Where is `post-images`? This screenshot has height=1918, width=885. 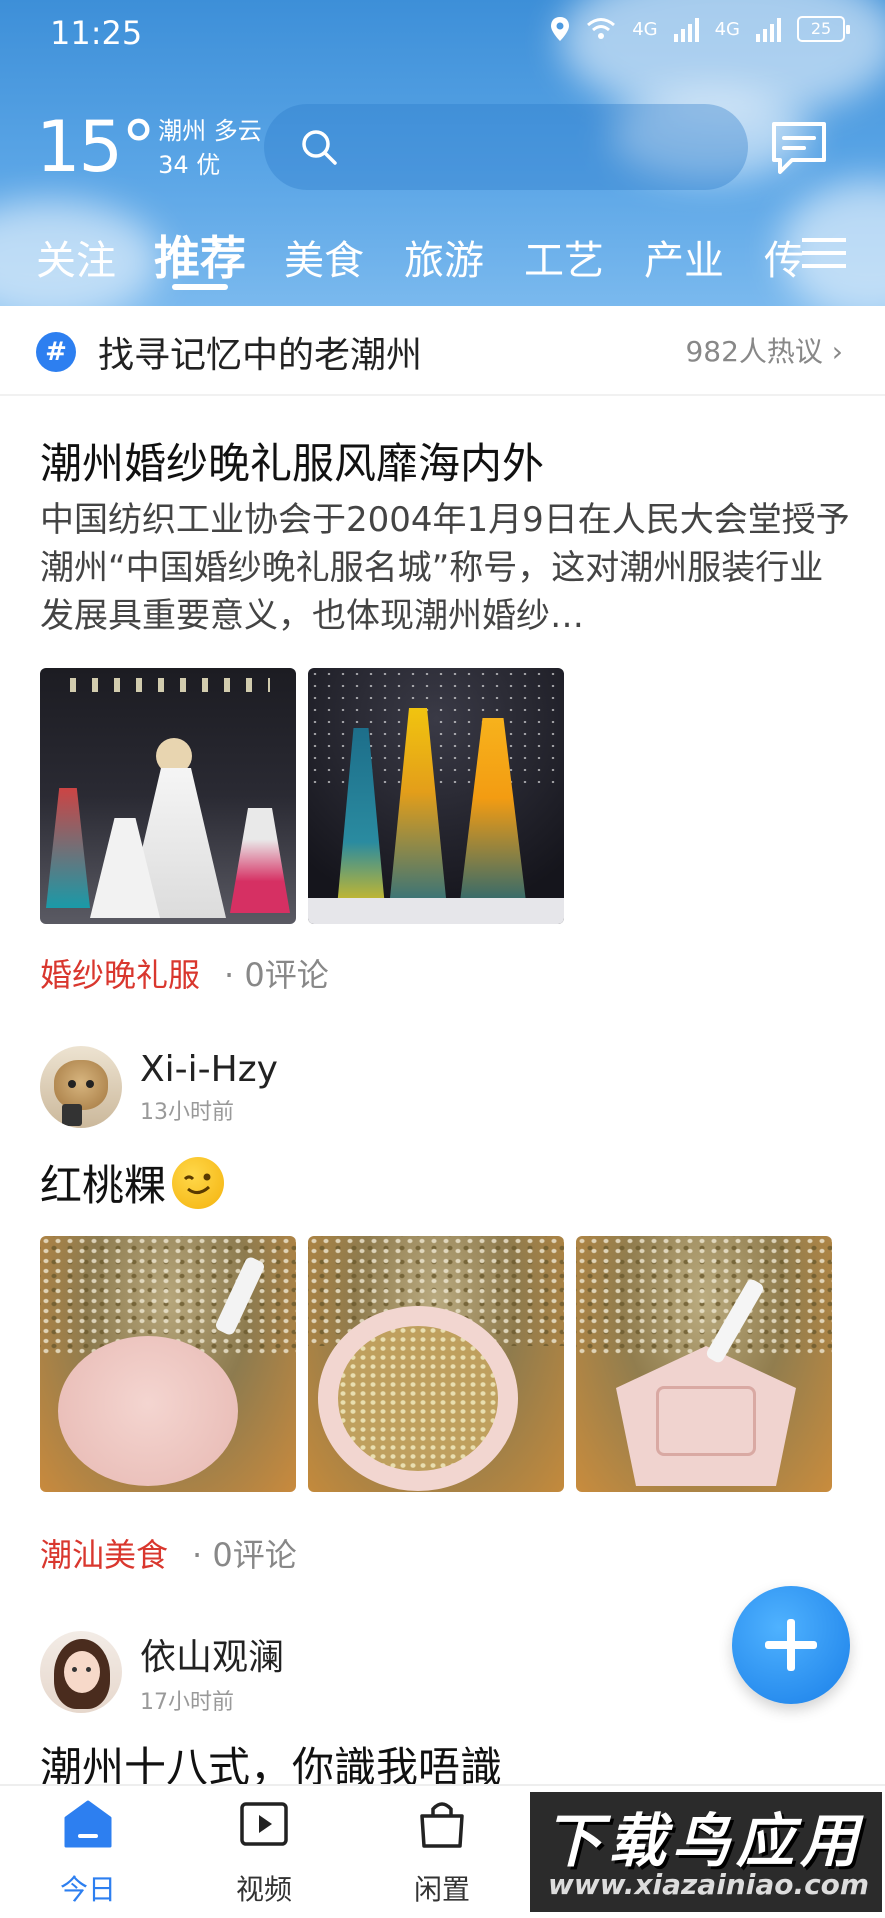
post-images is located at coordinates (436, 1364).